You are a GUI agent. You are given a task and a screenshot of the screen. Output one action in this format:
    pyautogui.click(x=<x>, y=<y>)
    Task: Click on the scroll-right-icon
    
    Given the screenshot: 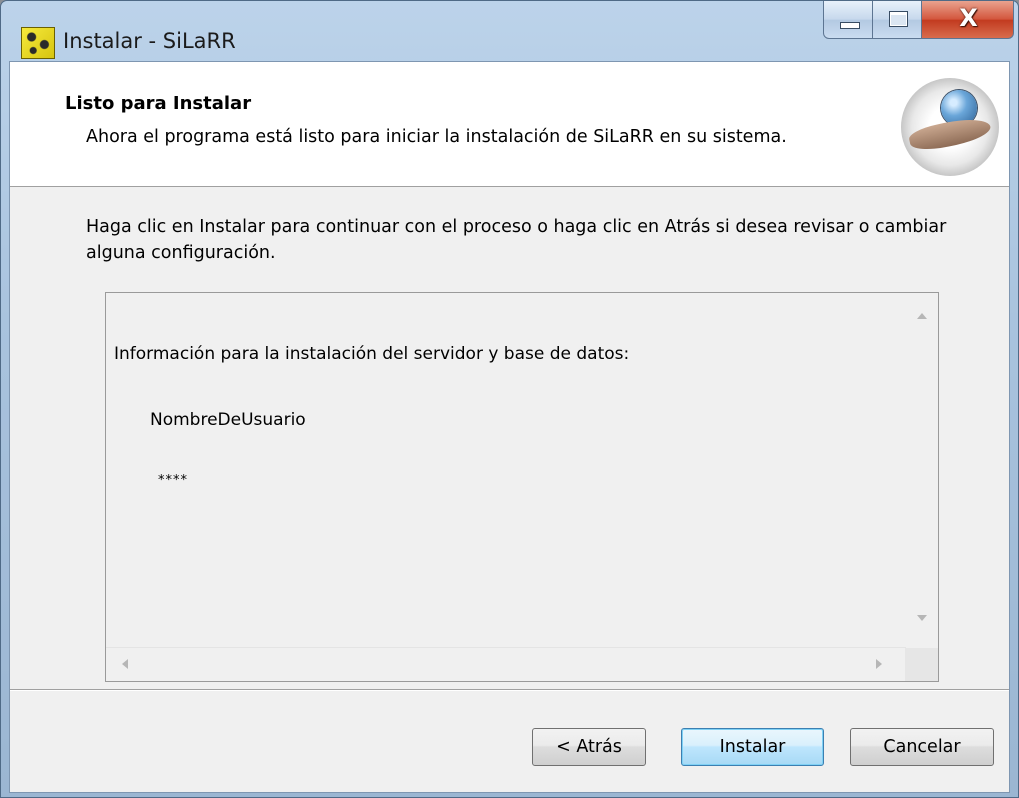 What is the action you would take?
    pyautogui.click(x=879, y=664)
    